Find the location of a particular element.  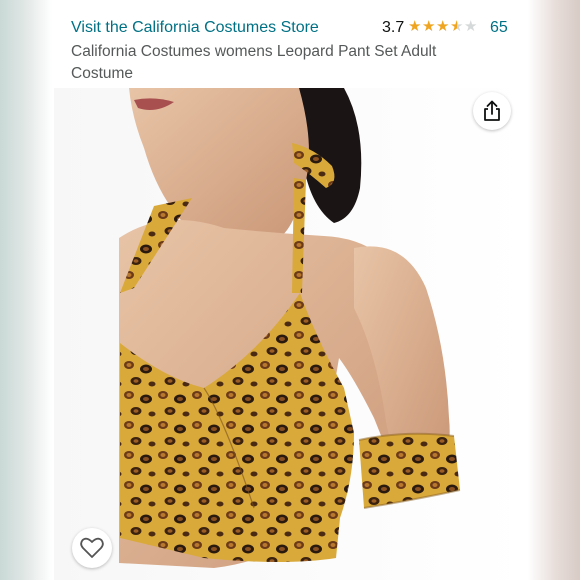

store-link: Visit the California Costumes Store is located at coordinates (195, 28).